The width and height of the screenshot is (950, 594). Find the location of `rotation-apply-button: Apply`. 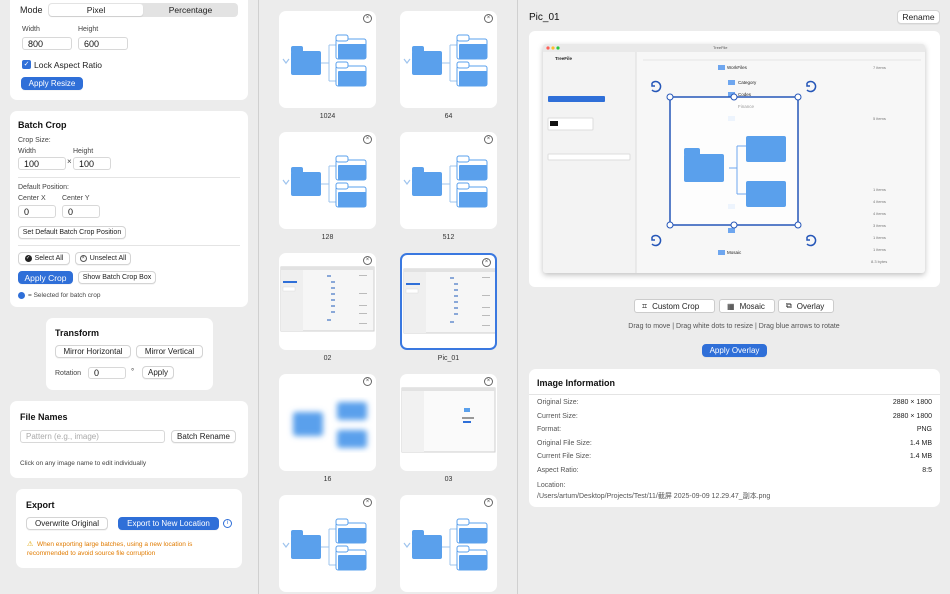

rotation-apply-button: Apply is located at coordinates (158, 372).